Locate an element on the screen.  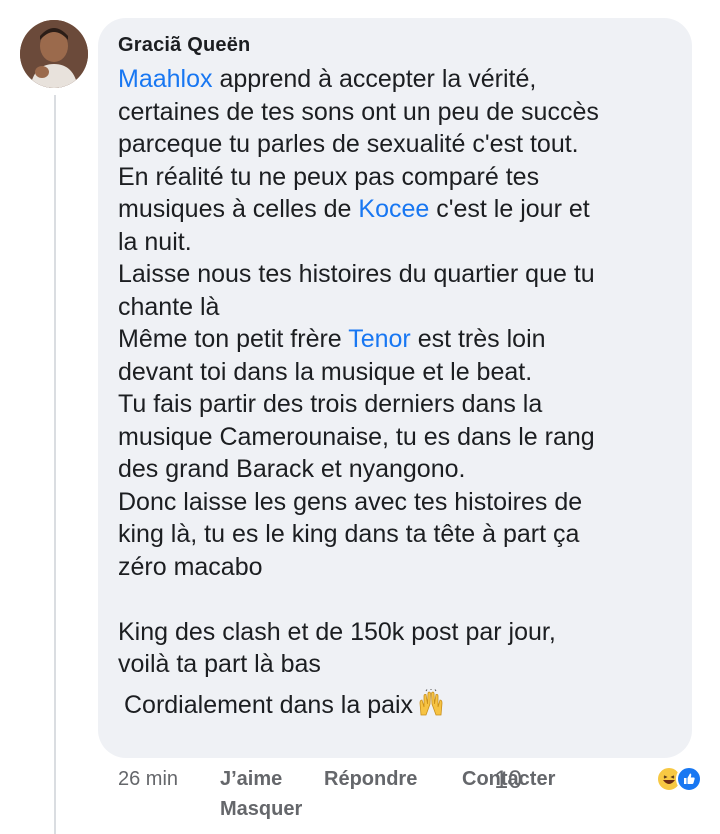
avatar-photo is located at coordinates (54, 54).